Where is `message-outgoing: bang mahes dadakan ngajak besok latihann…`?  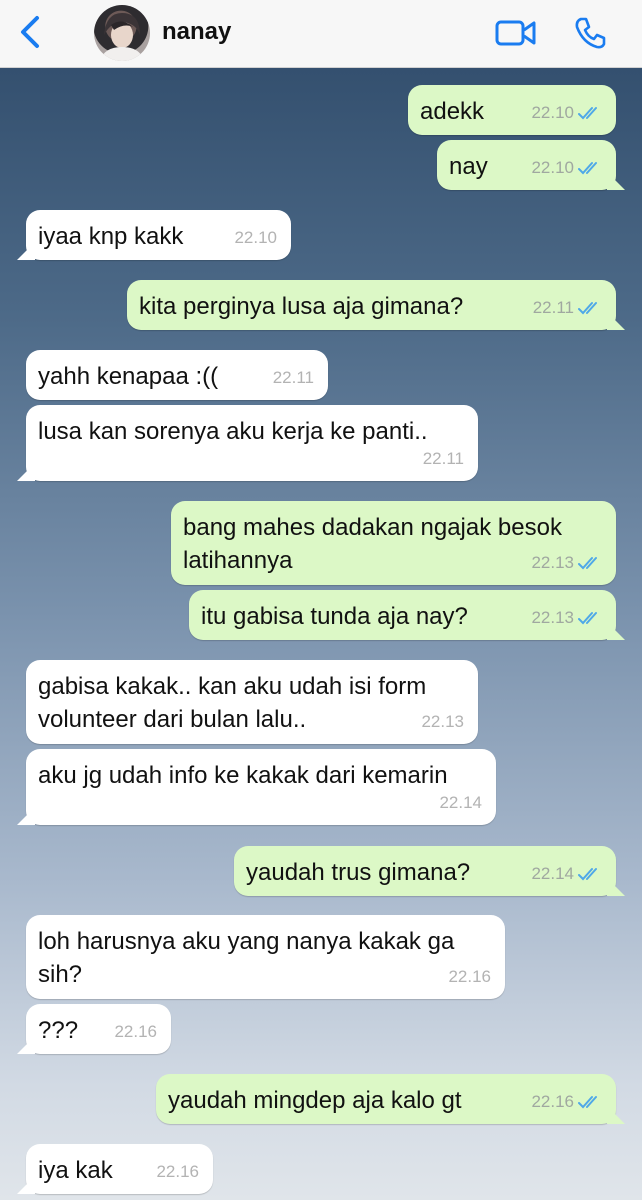 message-outgoing: bang mahes dadakan ngajak besok latihann… is located at coordinates (393, 543).